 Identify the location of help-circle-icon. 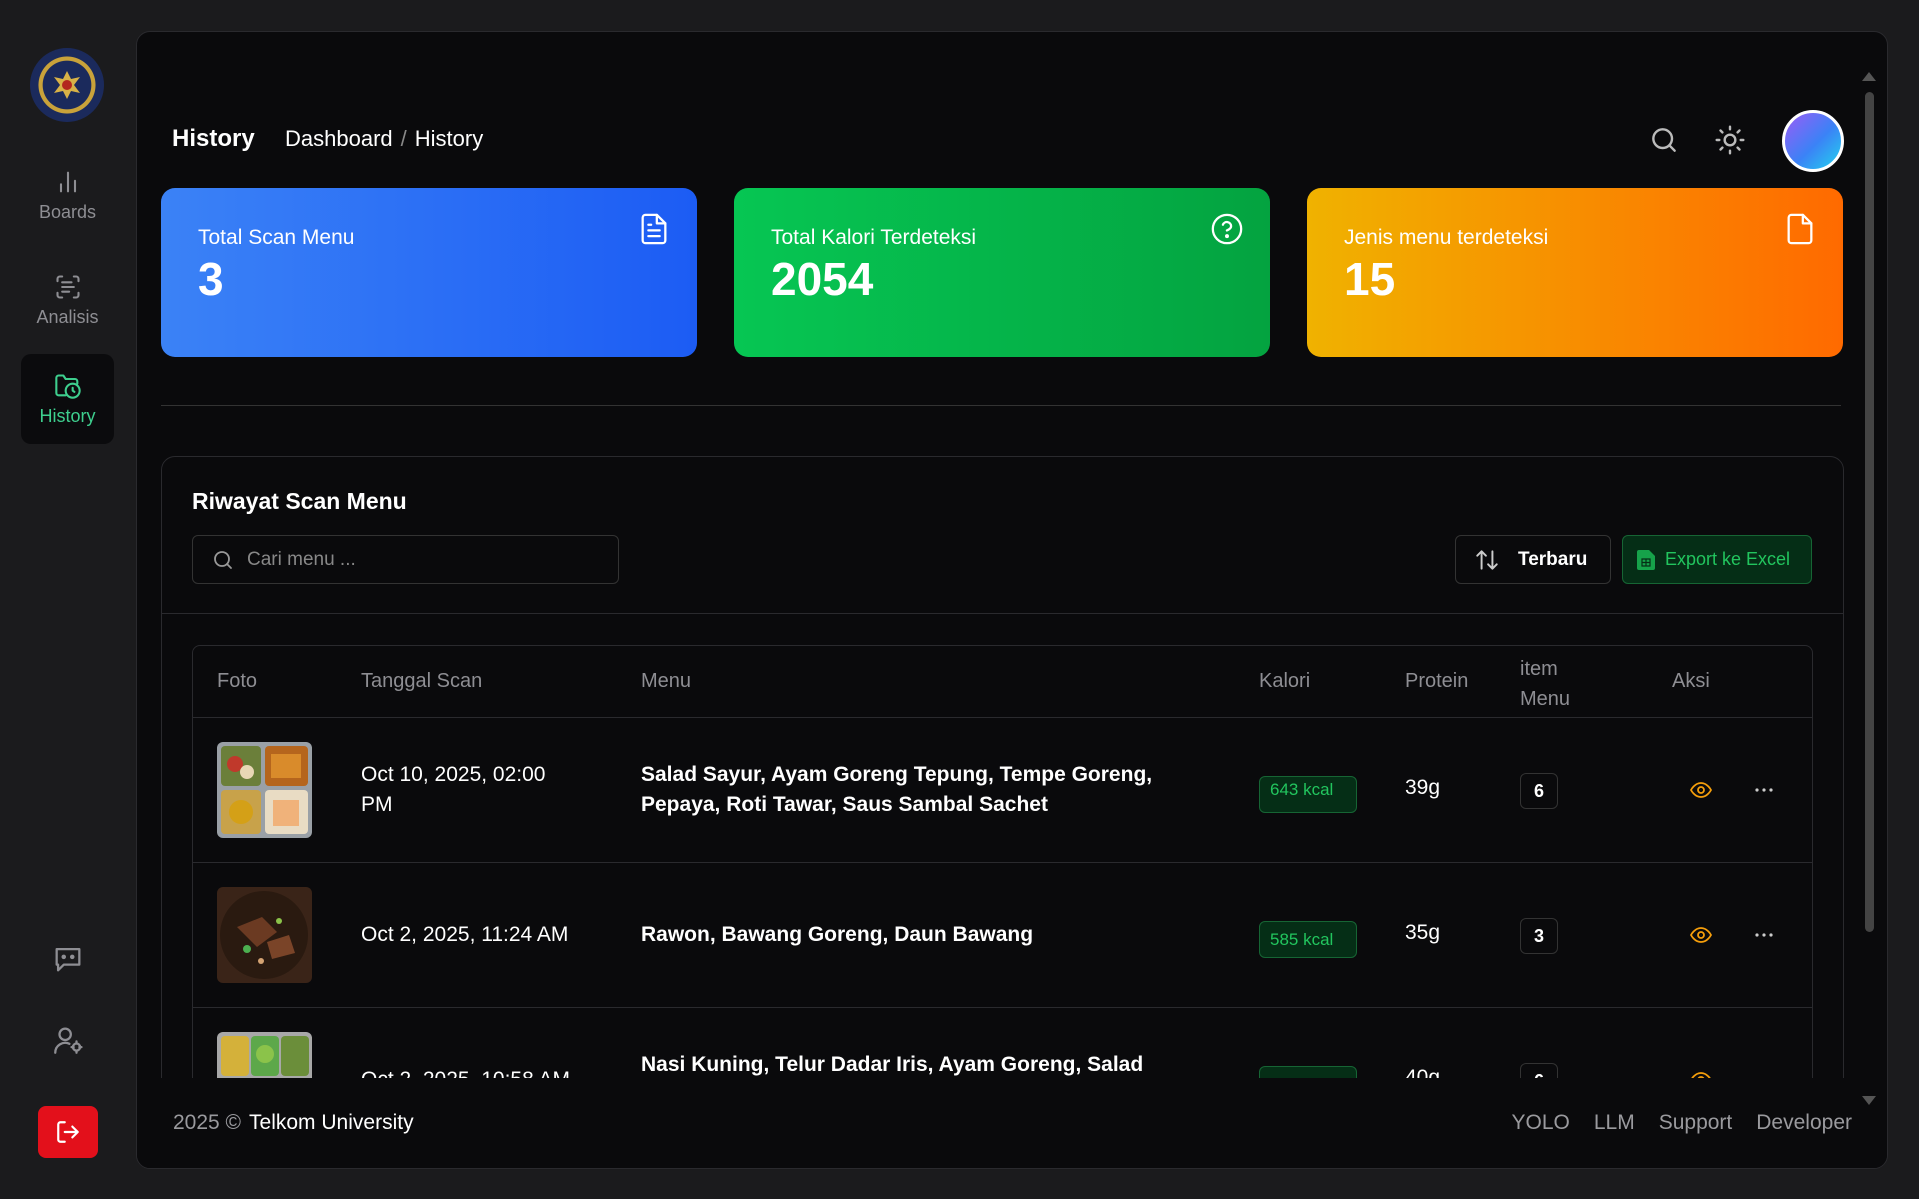
(1227, 229).